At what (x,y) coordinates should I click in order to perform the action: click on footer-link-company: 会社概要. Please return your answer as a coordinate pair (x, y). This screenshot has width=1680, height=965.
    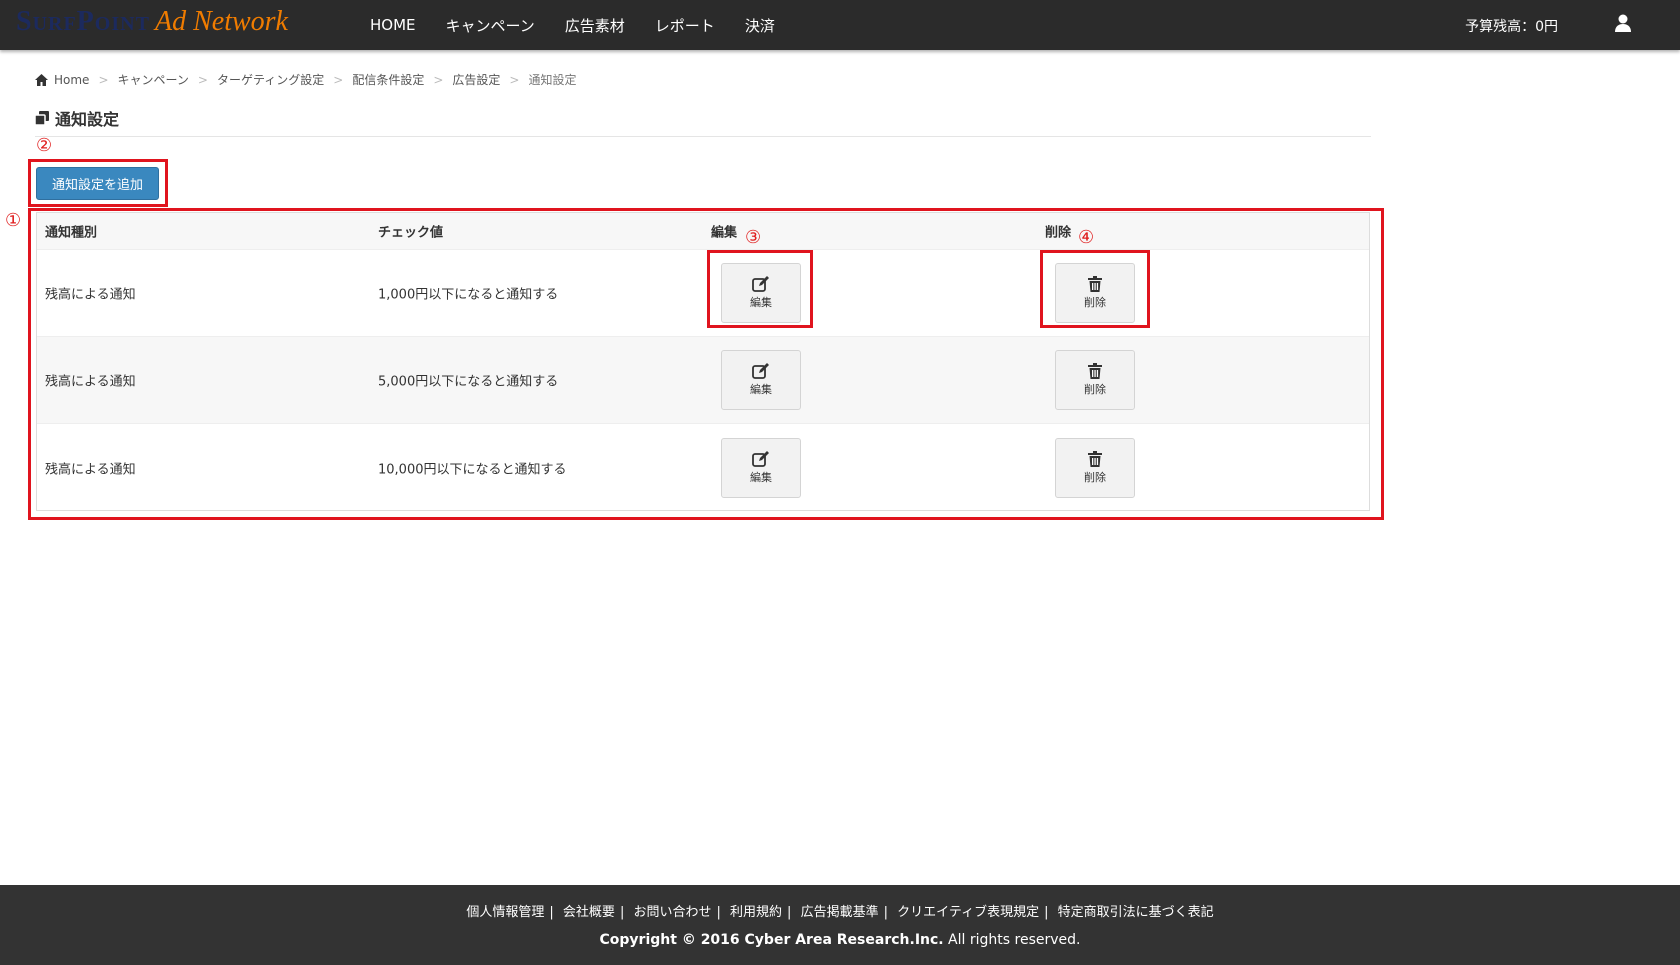
    Looking at the image, I should click on (589, 912).